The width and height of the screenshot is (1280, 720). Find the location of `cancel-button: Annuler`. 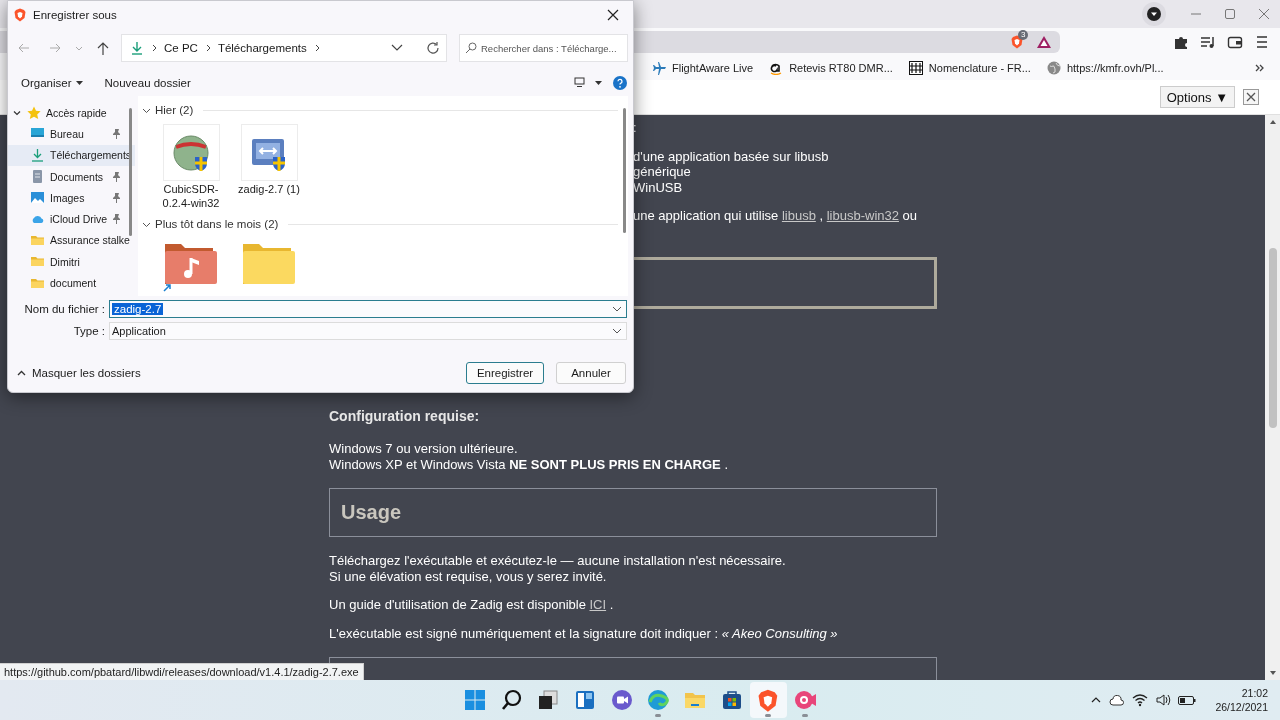

cancel-button: Annuler is located at coordinates (591, 373).